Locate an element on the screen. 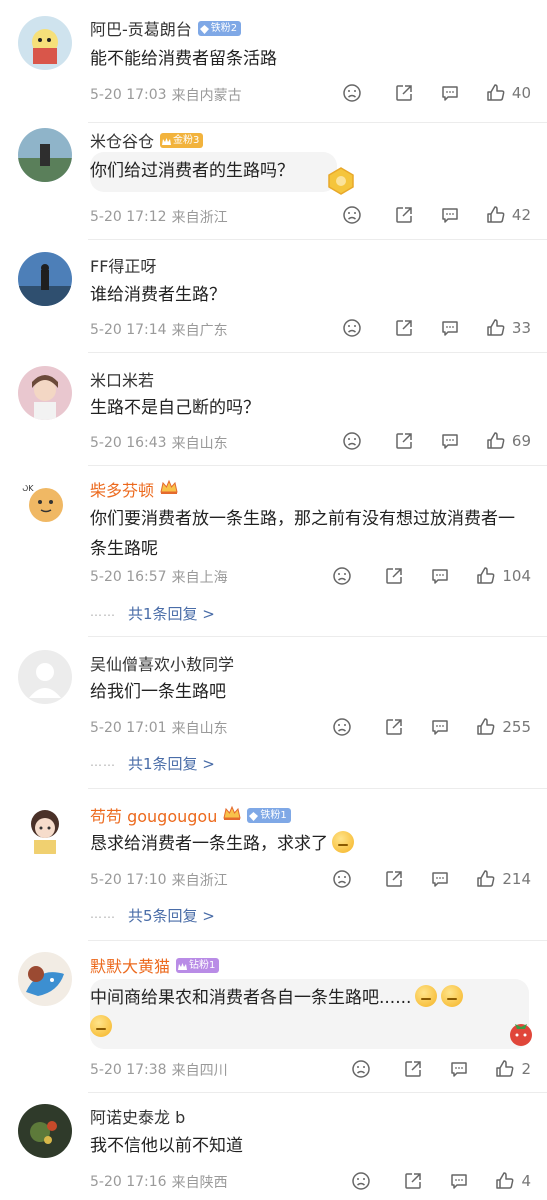  like-button: 214 is located at coordinates (503, 879).